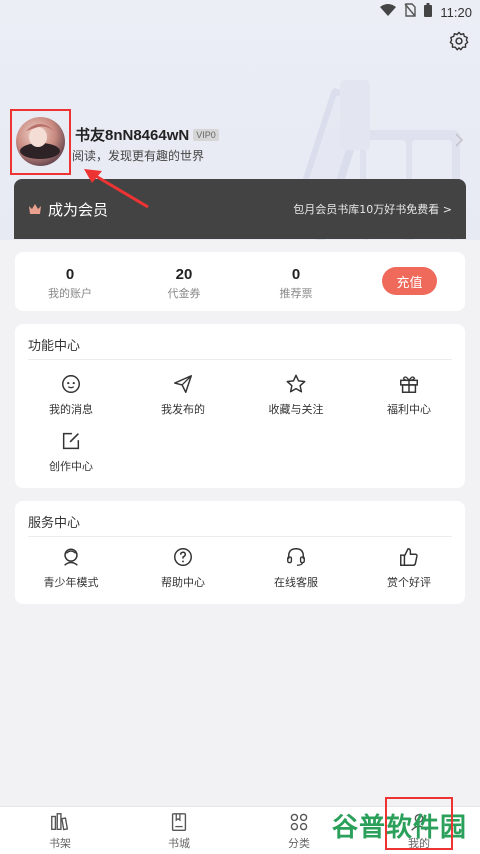 Image resolution: width=480 pixels, height=854 pixels. What do you see at coordinates (299, 843) in the screenshot?
I see `tab-label: 分类` at bounding box center [299, 843].